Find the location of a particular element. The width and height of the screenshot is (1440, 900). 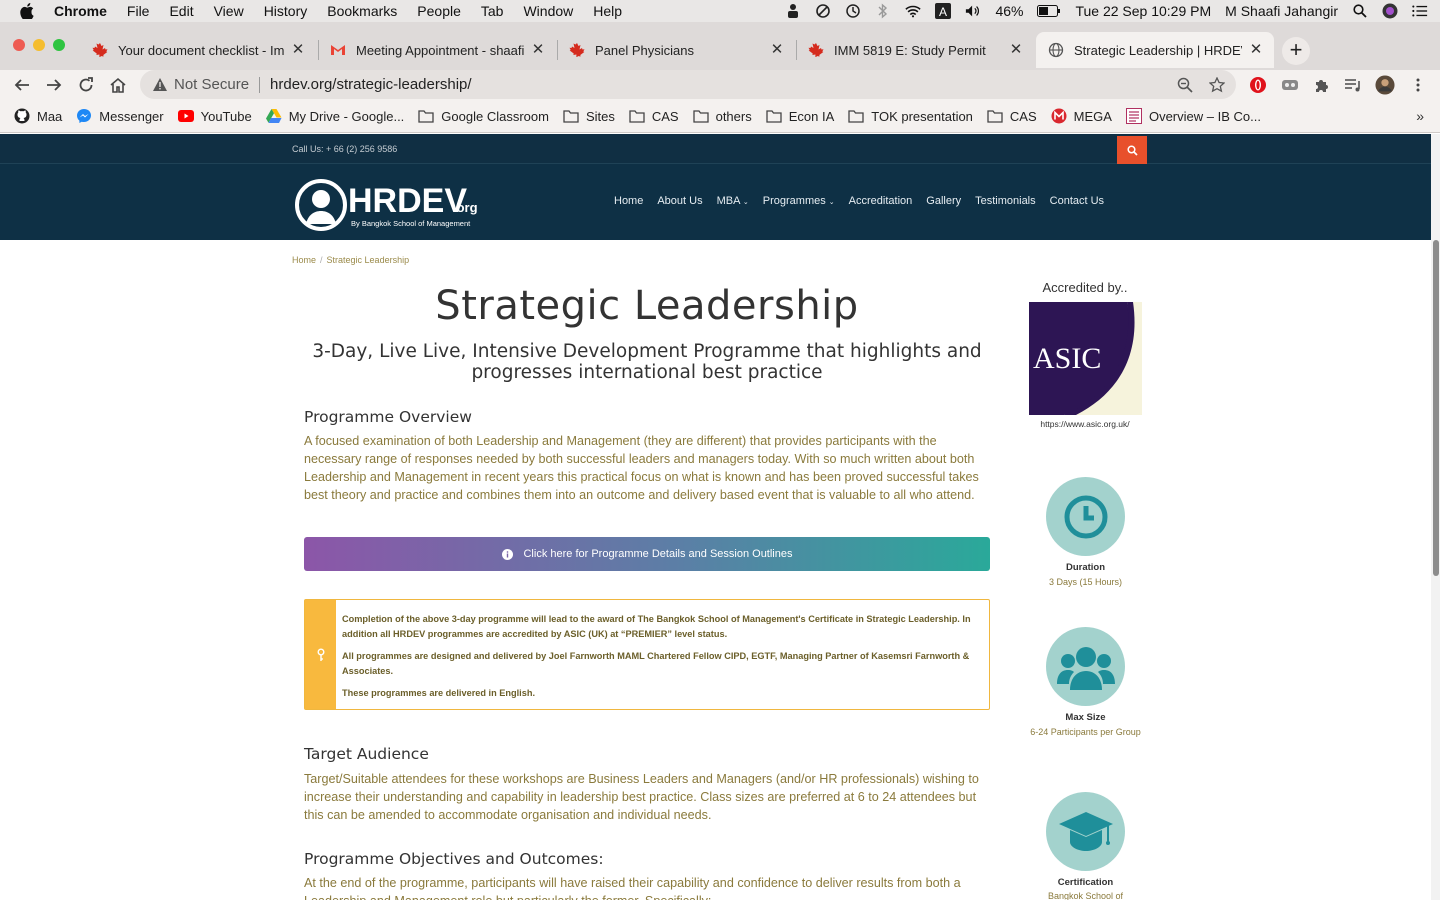

page-scrollbar-thumb is located at coordinates (1436, 408).